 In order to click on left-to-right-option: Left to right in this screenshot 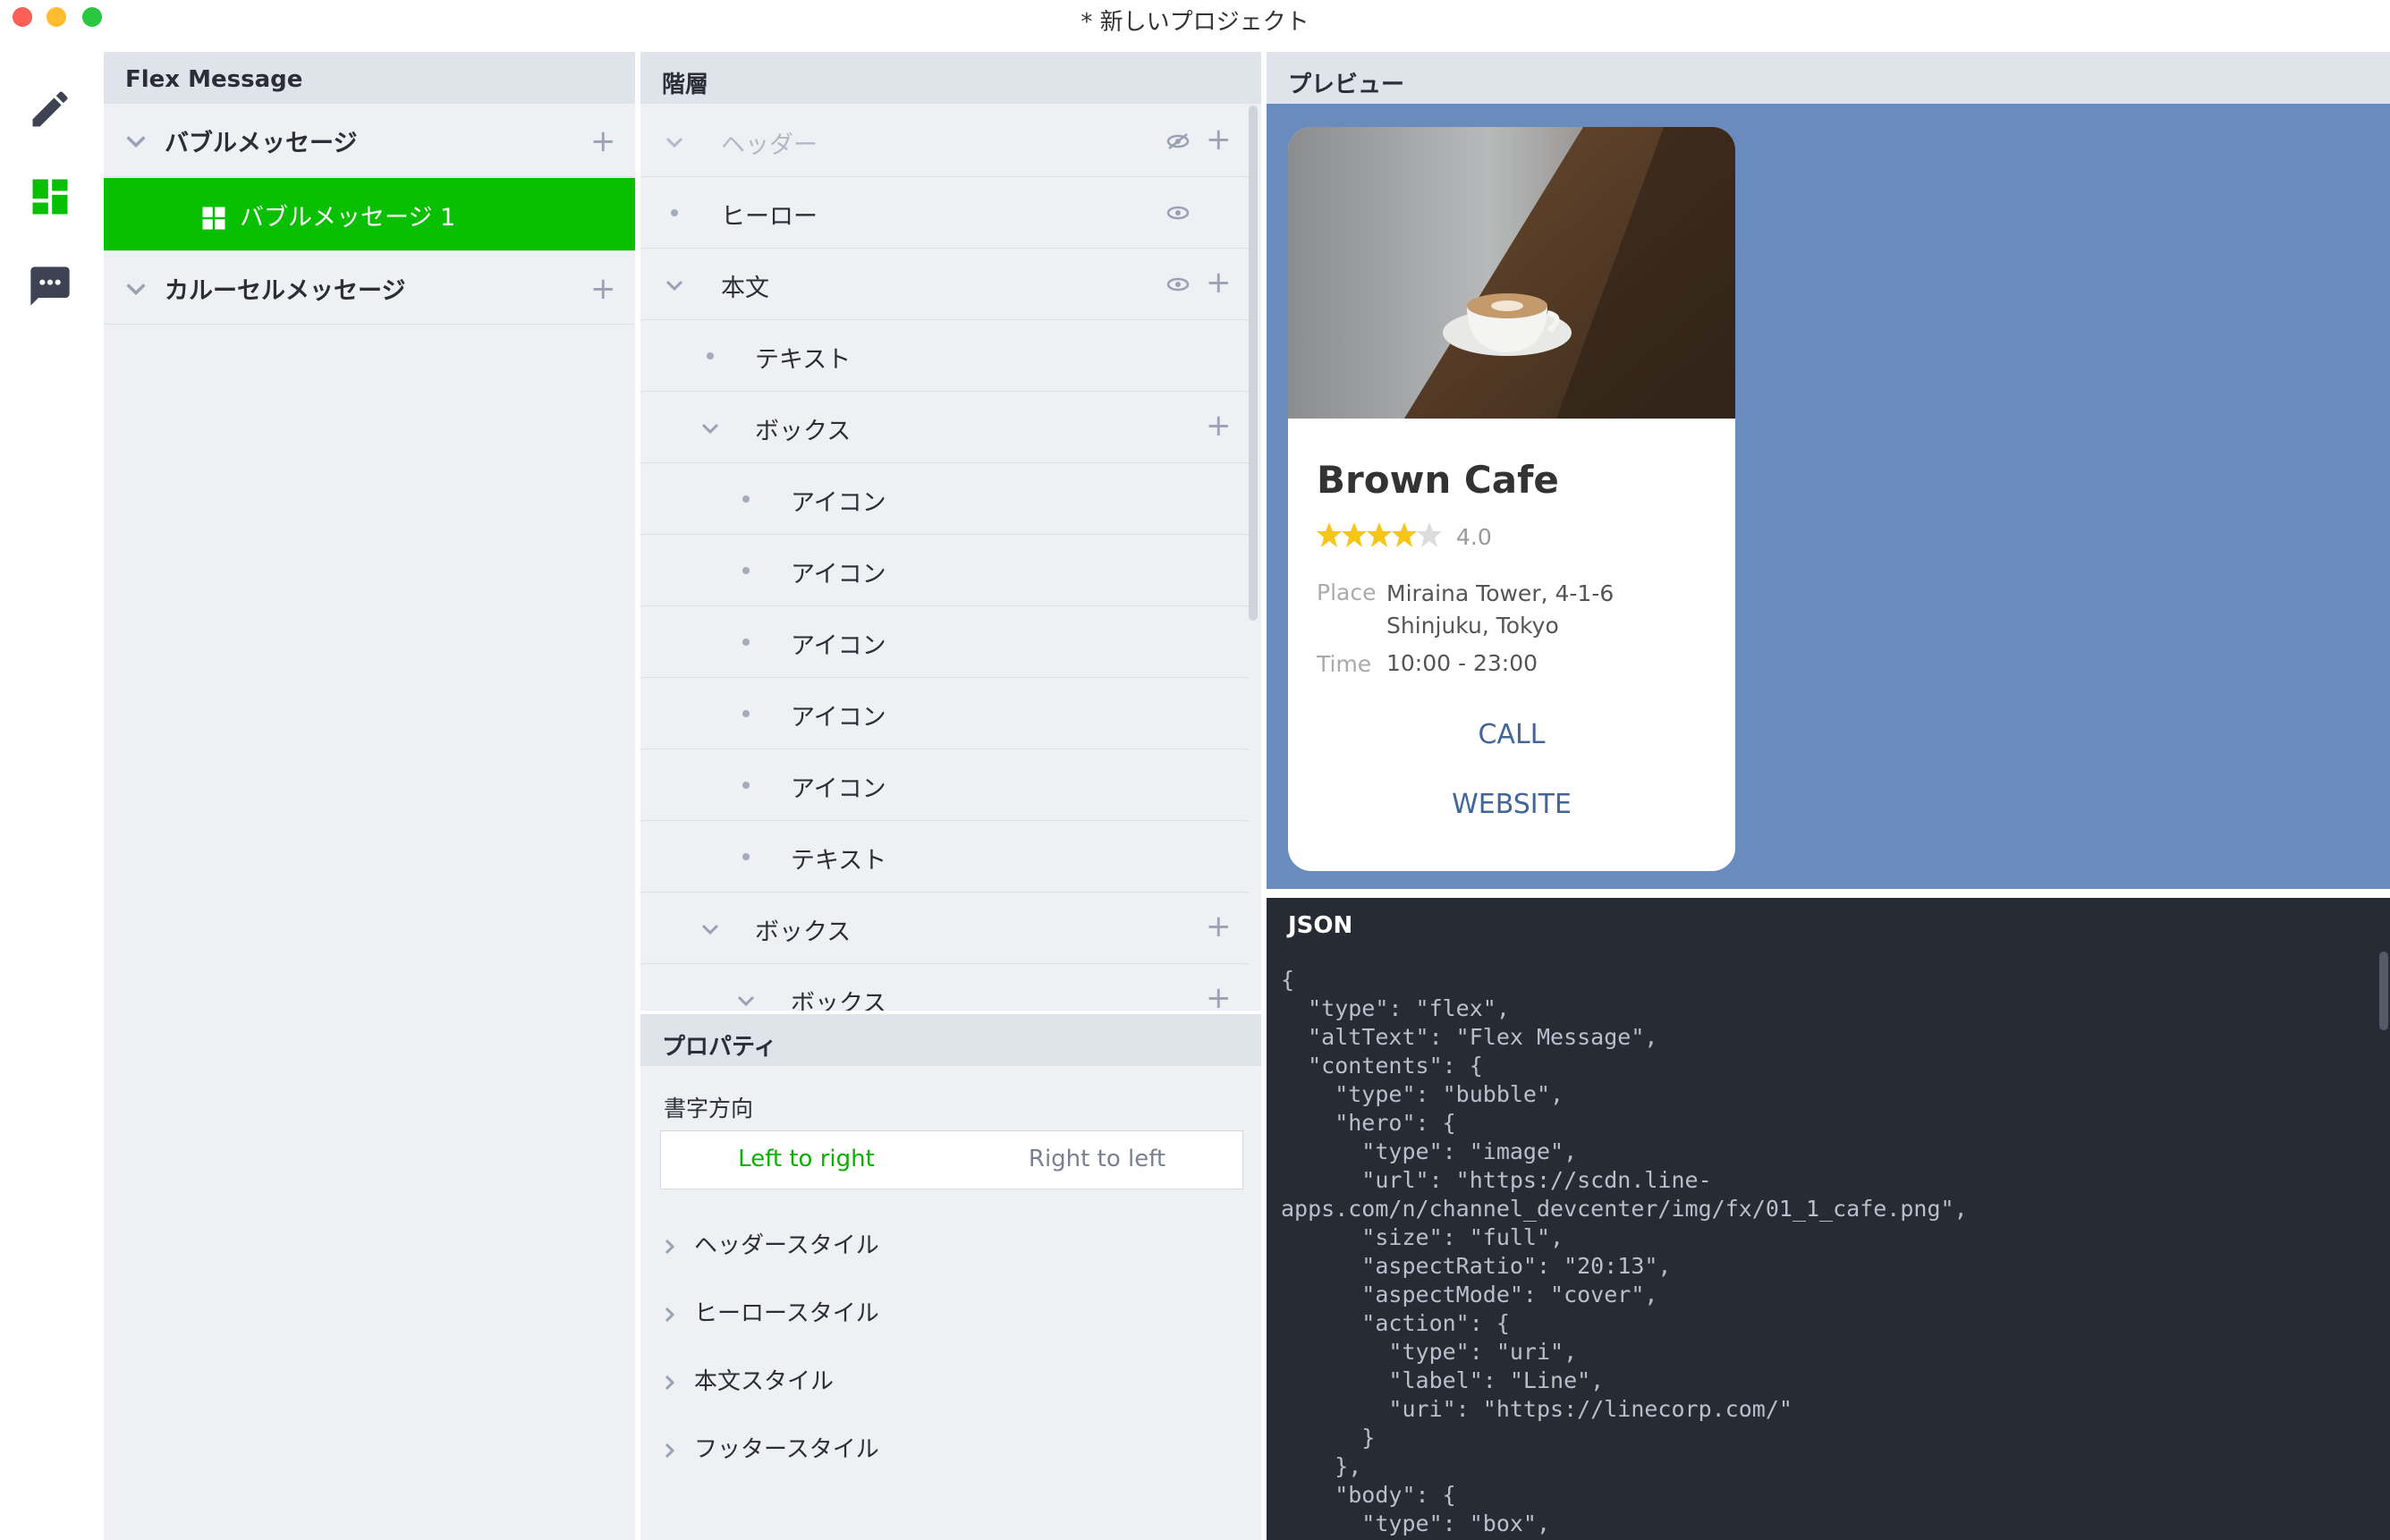, I will do `click(806, 1160)`.